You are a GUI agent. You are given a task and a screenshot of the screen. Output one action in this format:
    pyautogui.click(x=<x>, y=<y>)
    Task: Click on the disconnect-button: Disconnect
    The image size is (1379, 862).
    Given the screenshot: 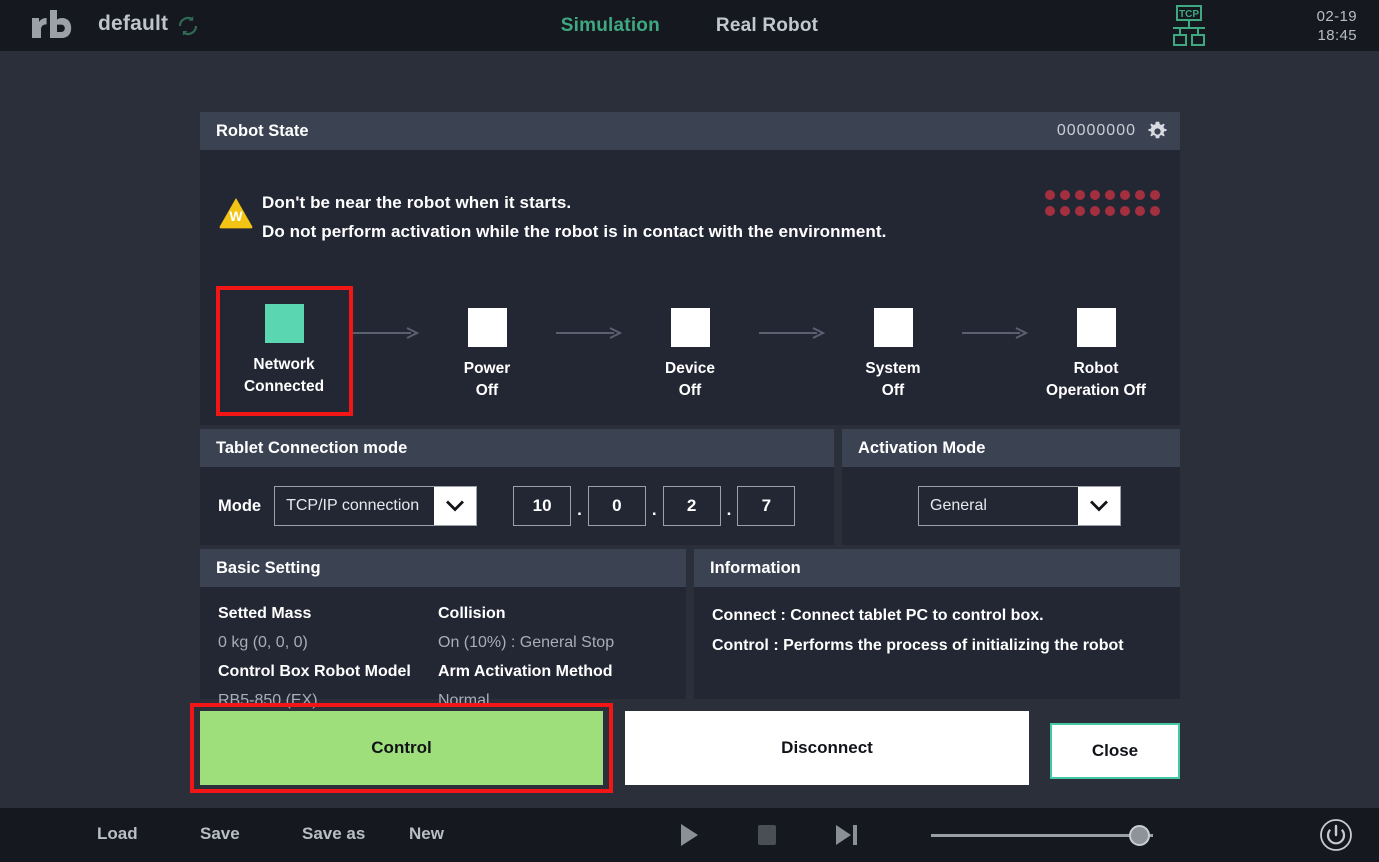 What is the action you would take?
    pyautogui.click(x=827, y=748)
    